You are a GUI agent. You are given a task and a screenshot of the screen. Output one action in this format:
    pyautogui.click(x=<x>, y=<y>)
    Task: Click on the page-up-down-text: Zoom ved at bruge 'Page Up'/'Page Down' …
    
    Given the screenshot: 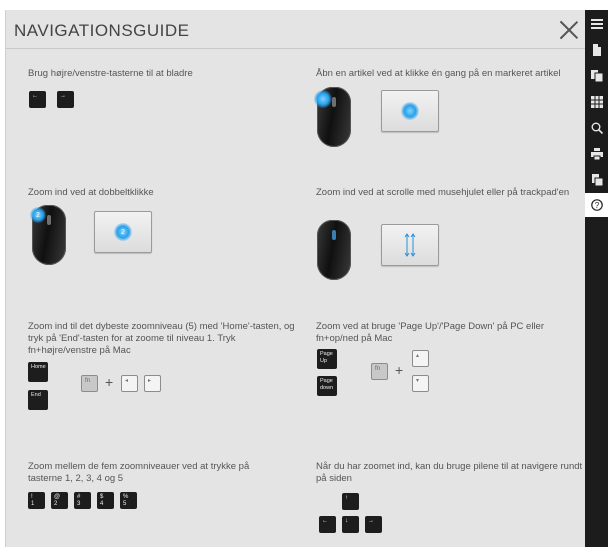 What is the action you would take?
    pyautogui.click(x=430, y=332)
    